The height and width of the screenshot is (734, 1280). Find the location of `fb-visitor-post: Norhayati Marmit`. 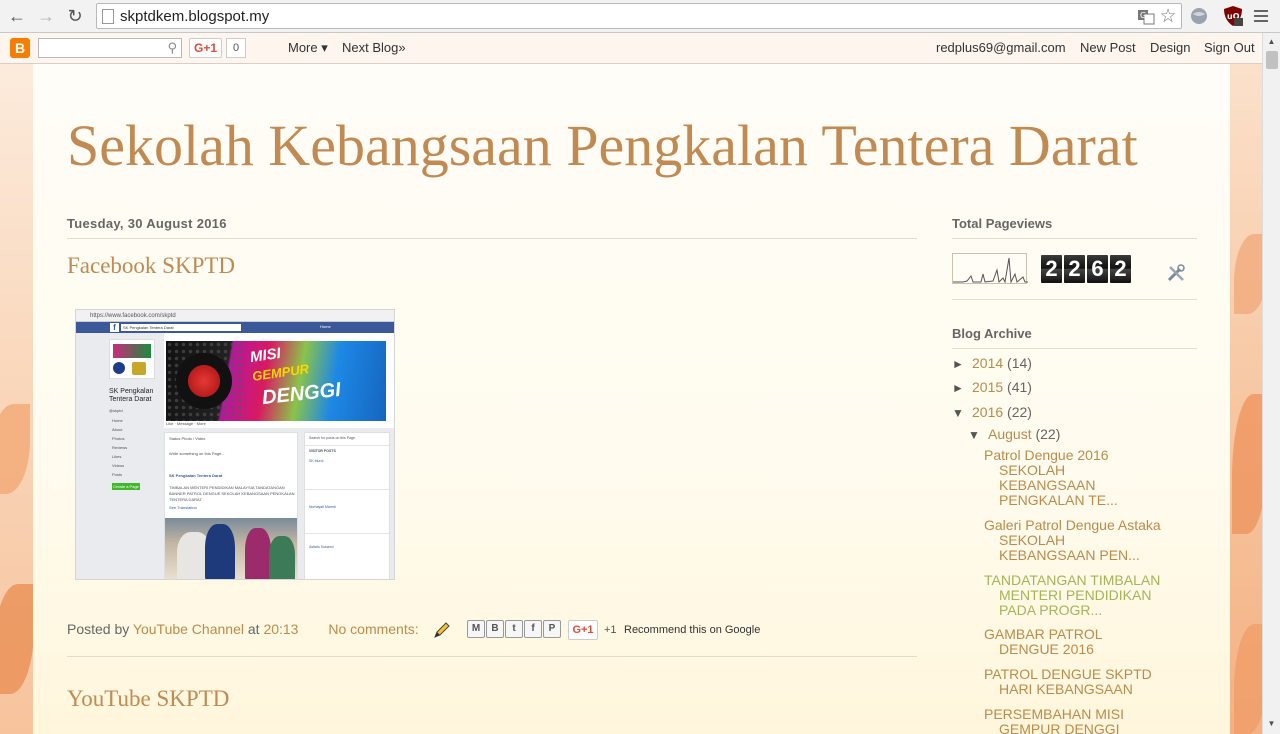

fb-visitor-post: Norhayati Marmit is located at coordinates (322, 507).